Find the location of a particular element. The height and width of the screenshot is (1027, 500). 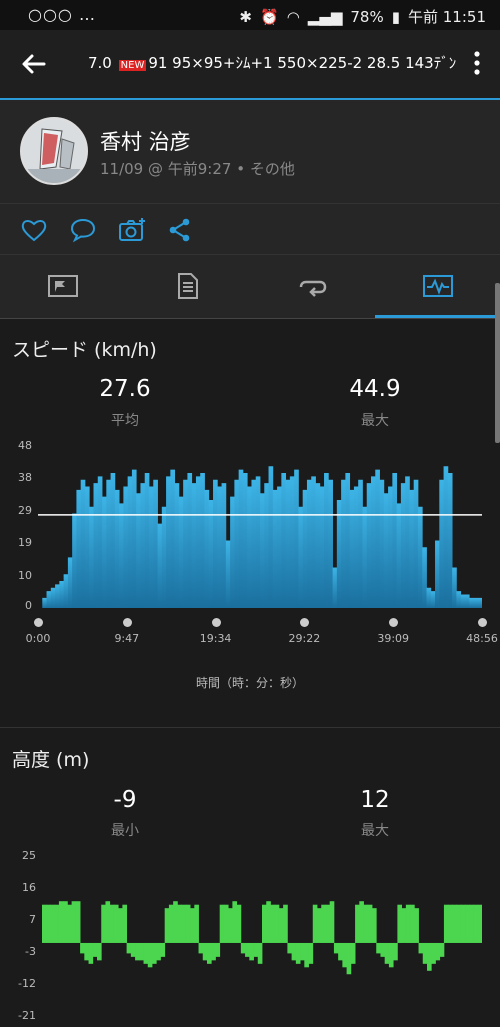

title-prefix: 7.0 is located at coordinates (100, 63).